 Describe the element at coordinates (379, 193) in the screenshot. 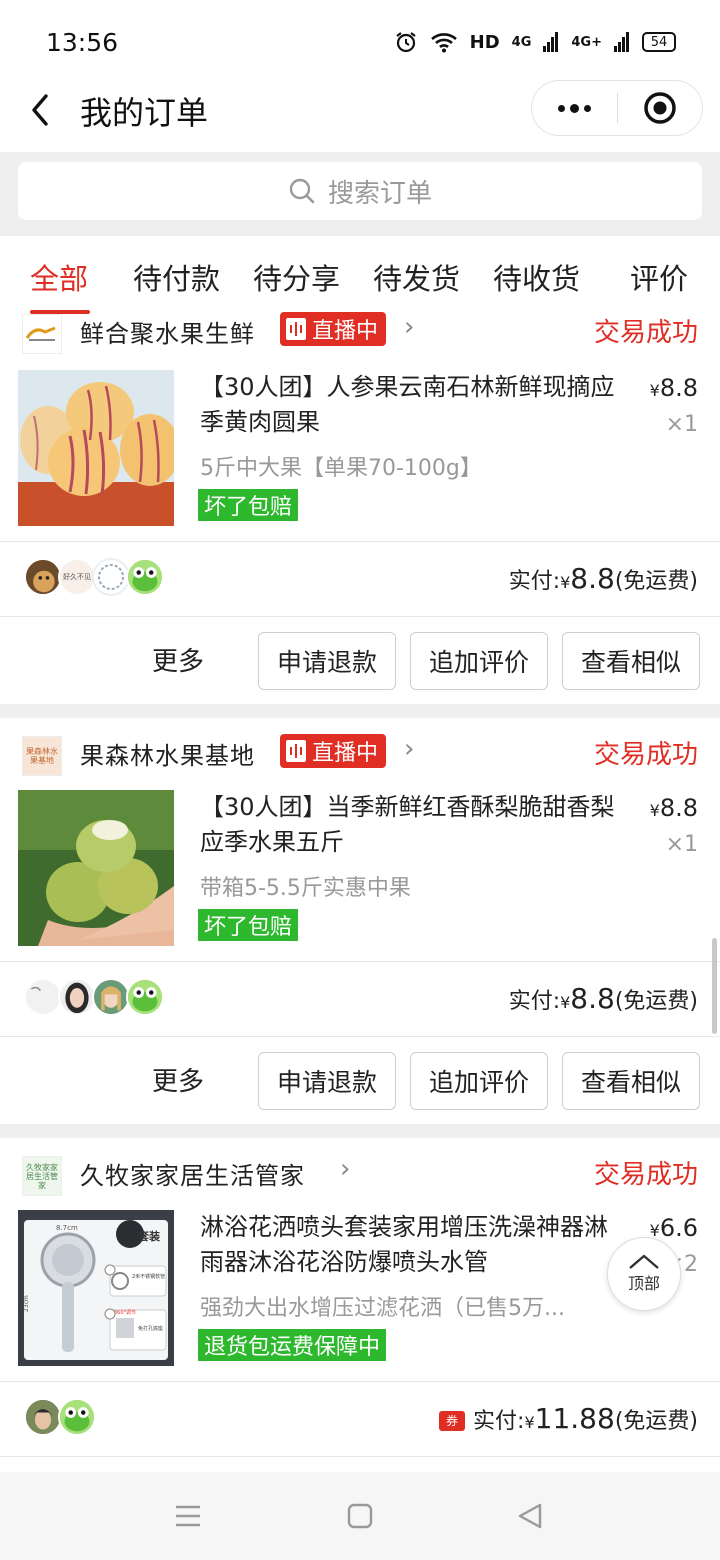

I see `search-placeholder: 搜索订单` at that location.